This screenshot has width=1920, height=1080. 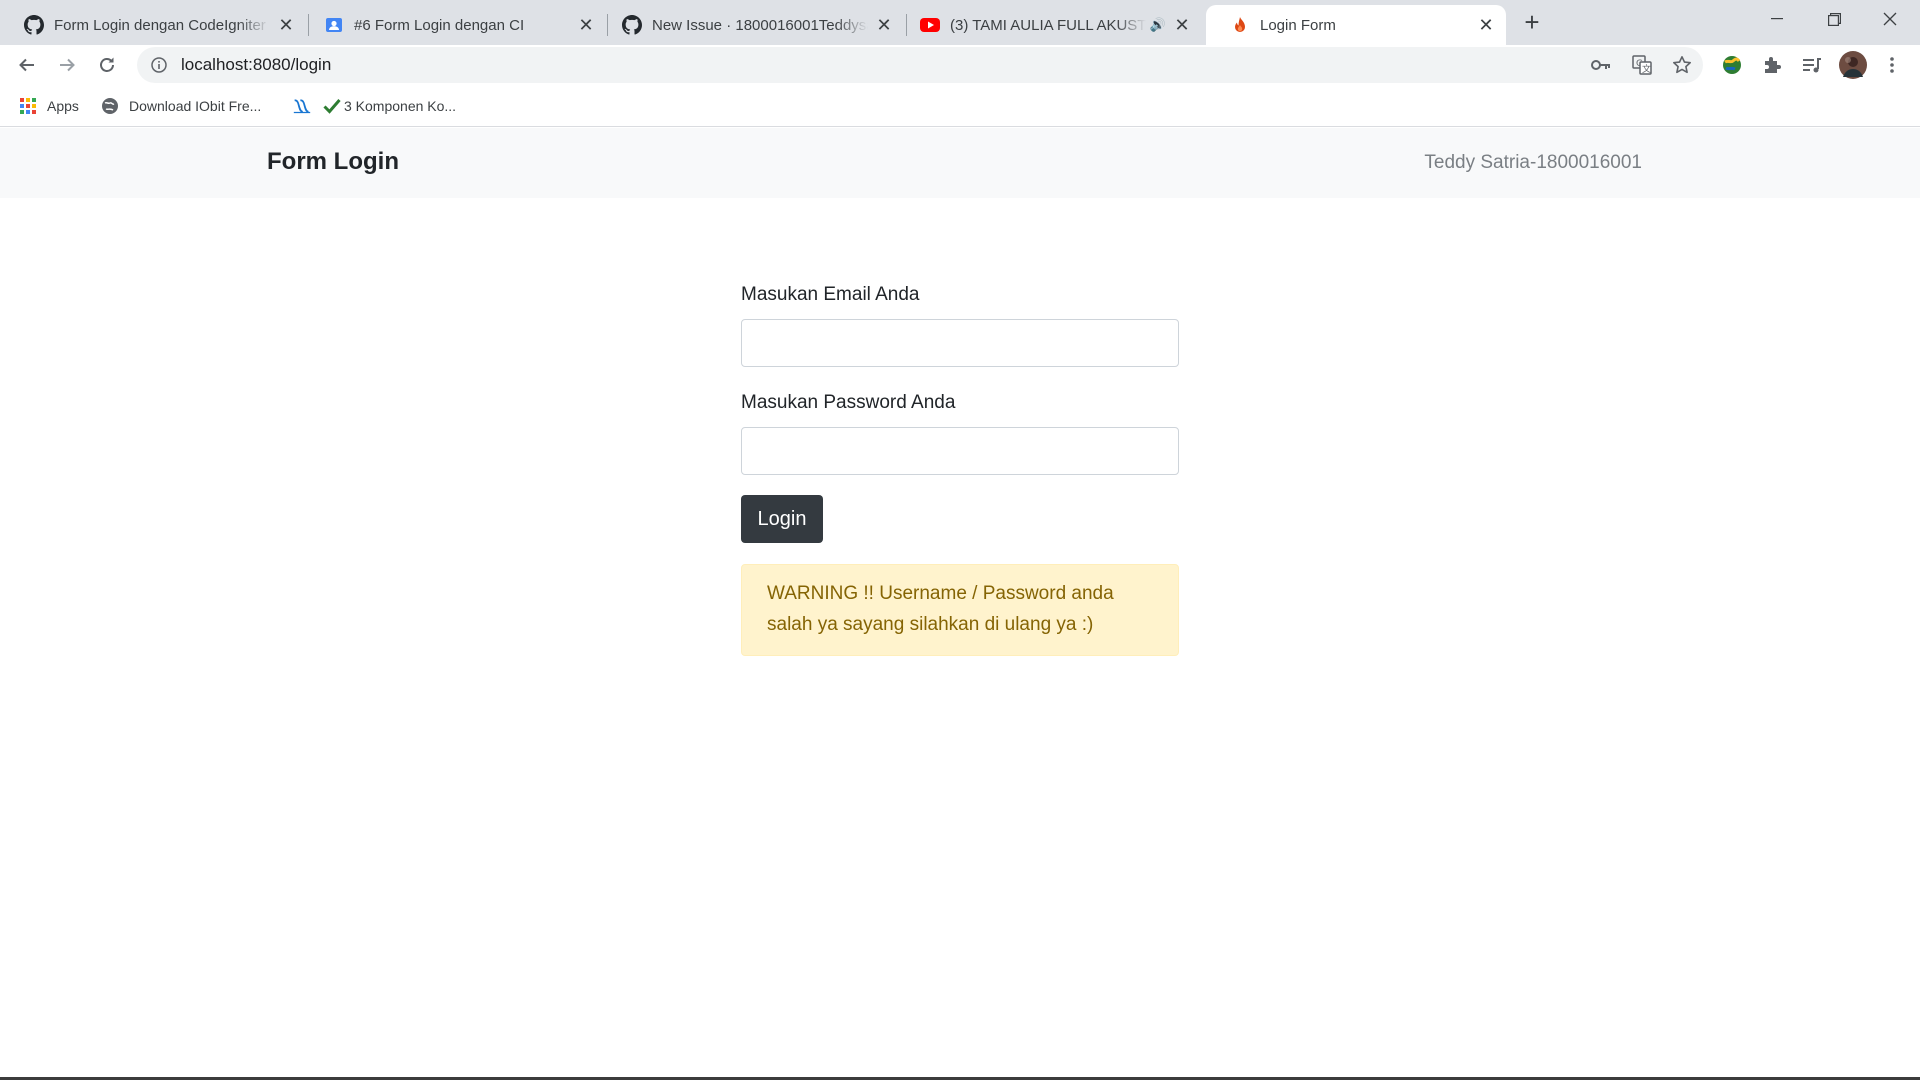 What do you see at coordinates (830, 294) in the screenshot?
I see `email-label: Masukan Email Anda` at bounding box center [830, 294].